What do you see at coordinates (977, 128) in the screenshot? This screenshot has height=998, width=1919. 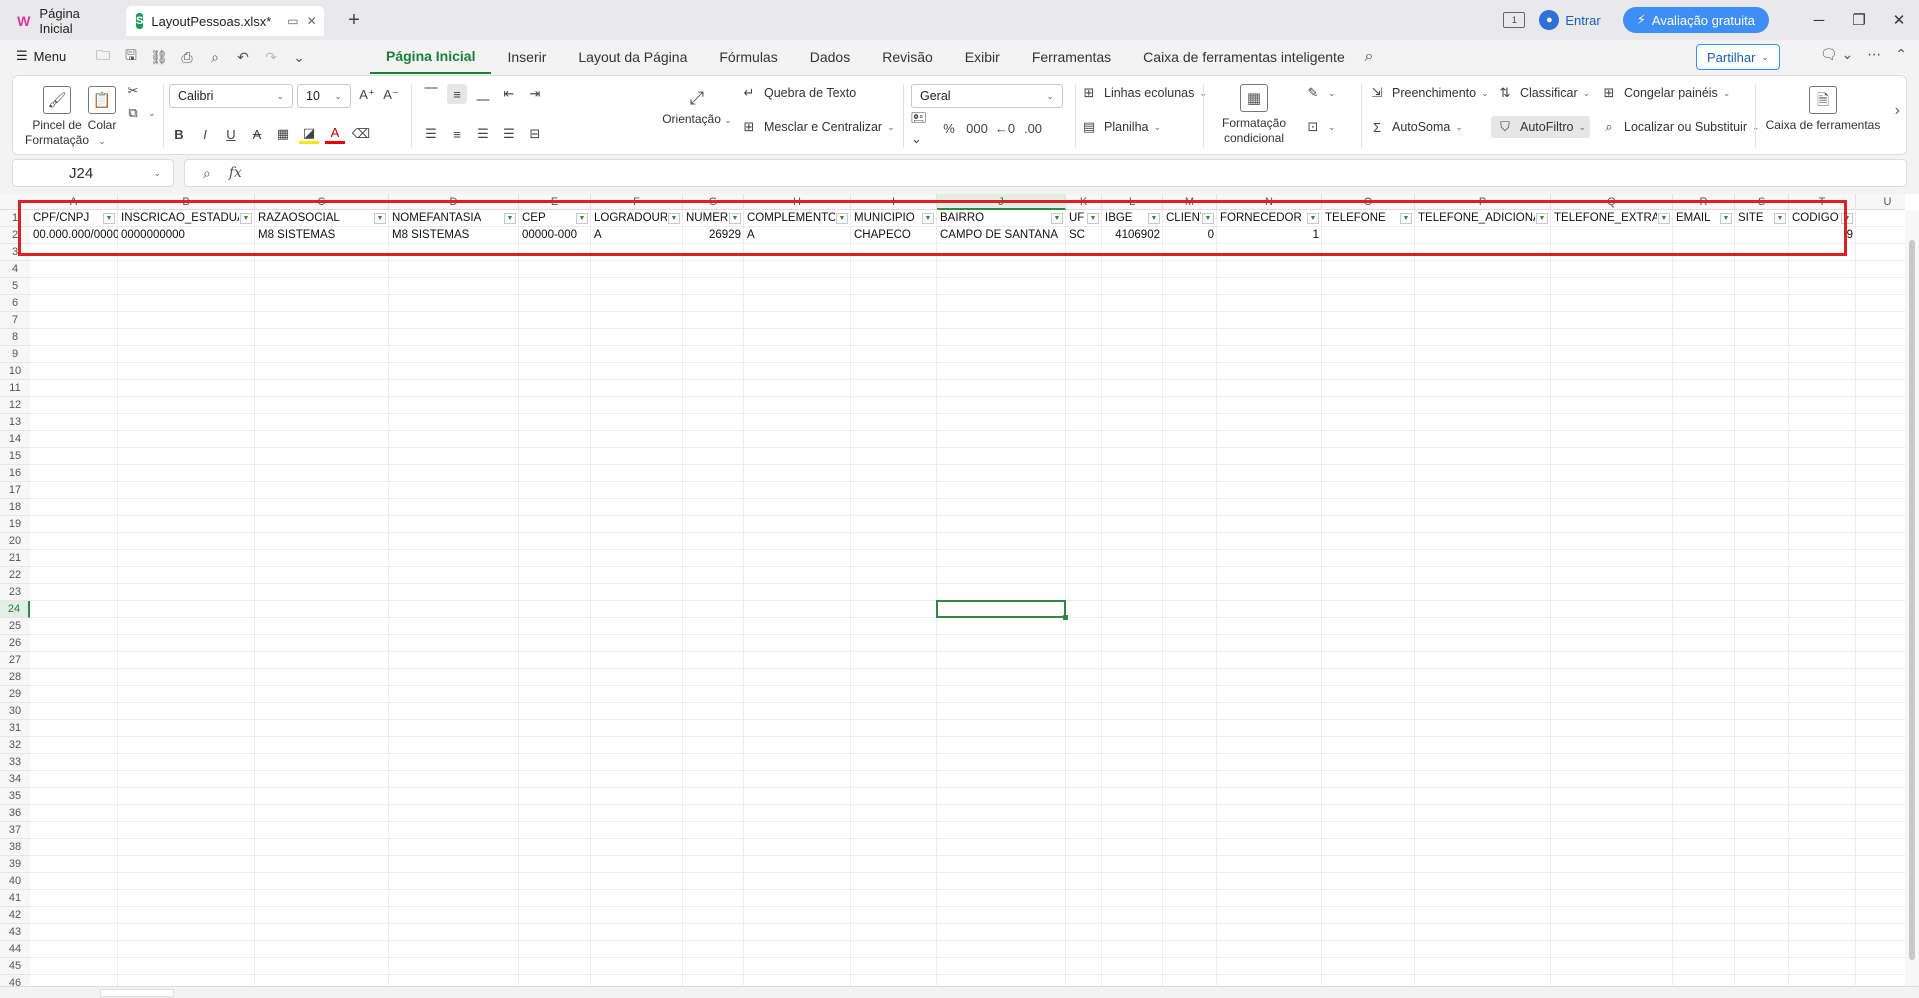 I see `thousands-icon: 000` at bounding box center [977, 128].